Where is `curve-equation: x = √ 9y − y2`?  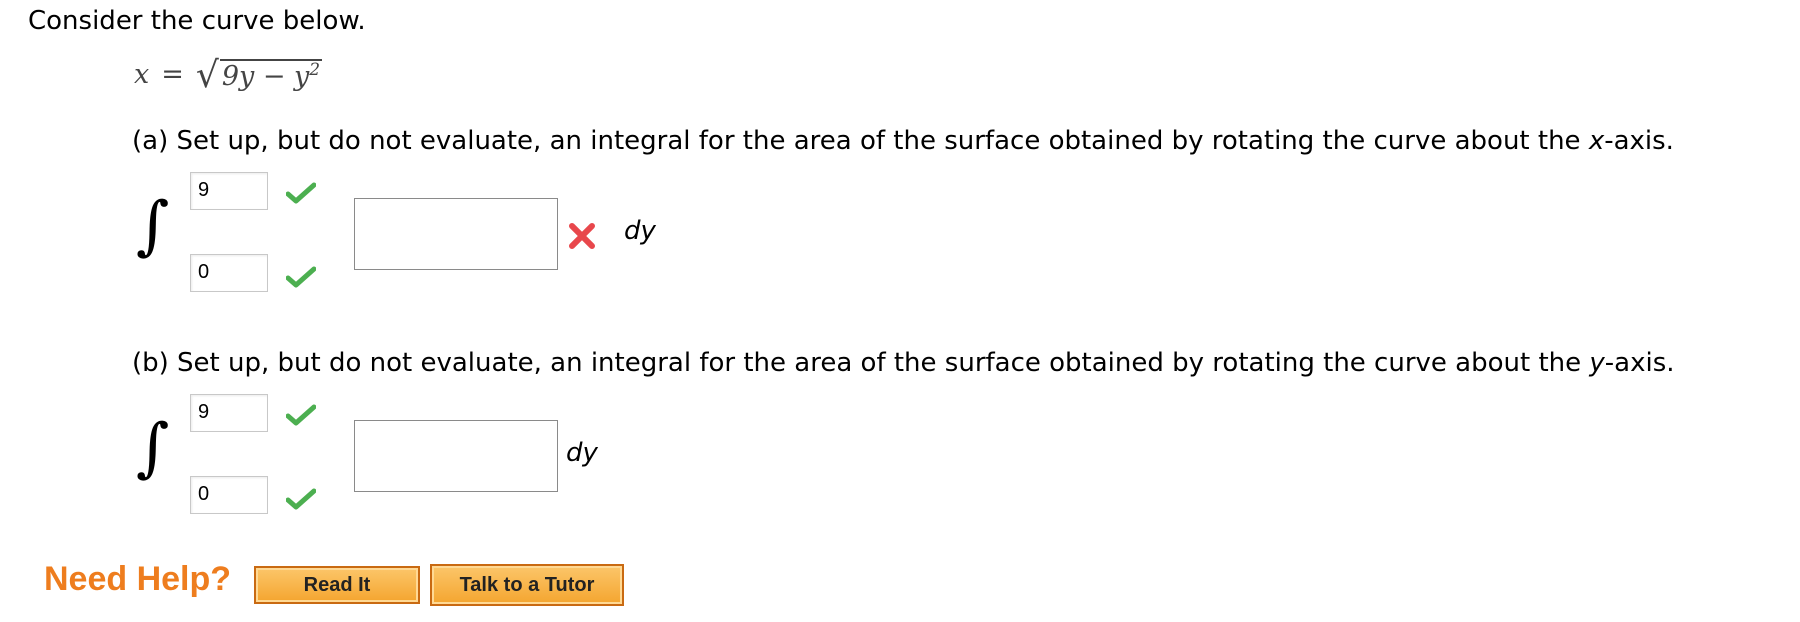
curve-equation: x = √ 9y − y2 is located at coordinates (228, 75).